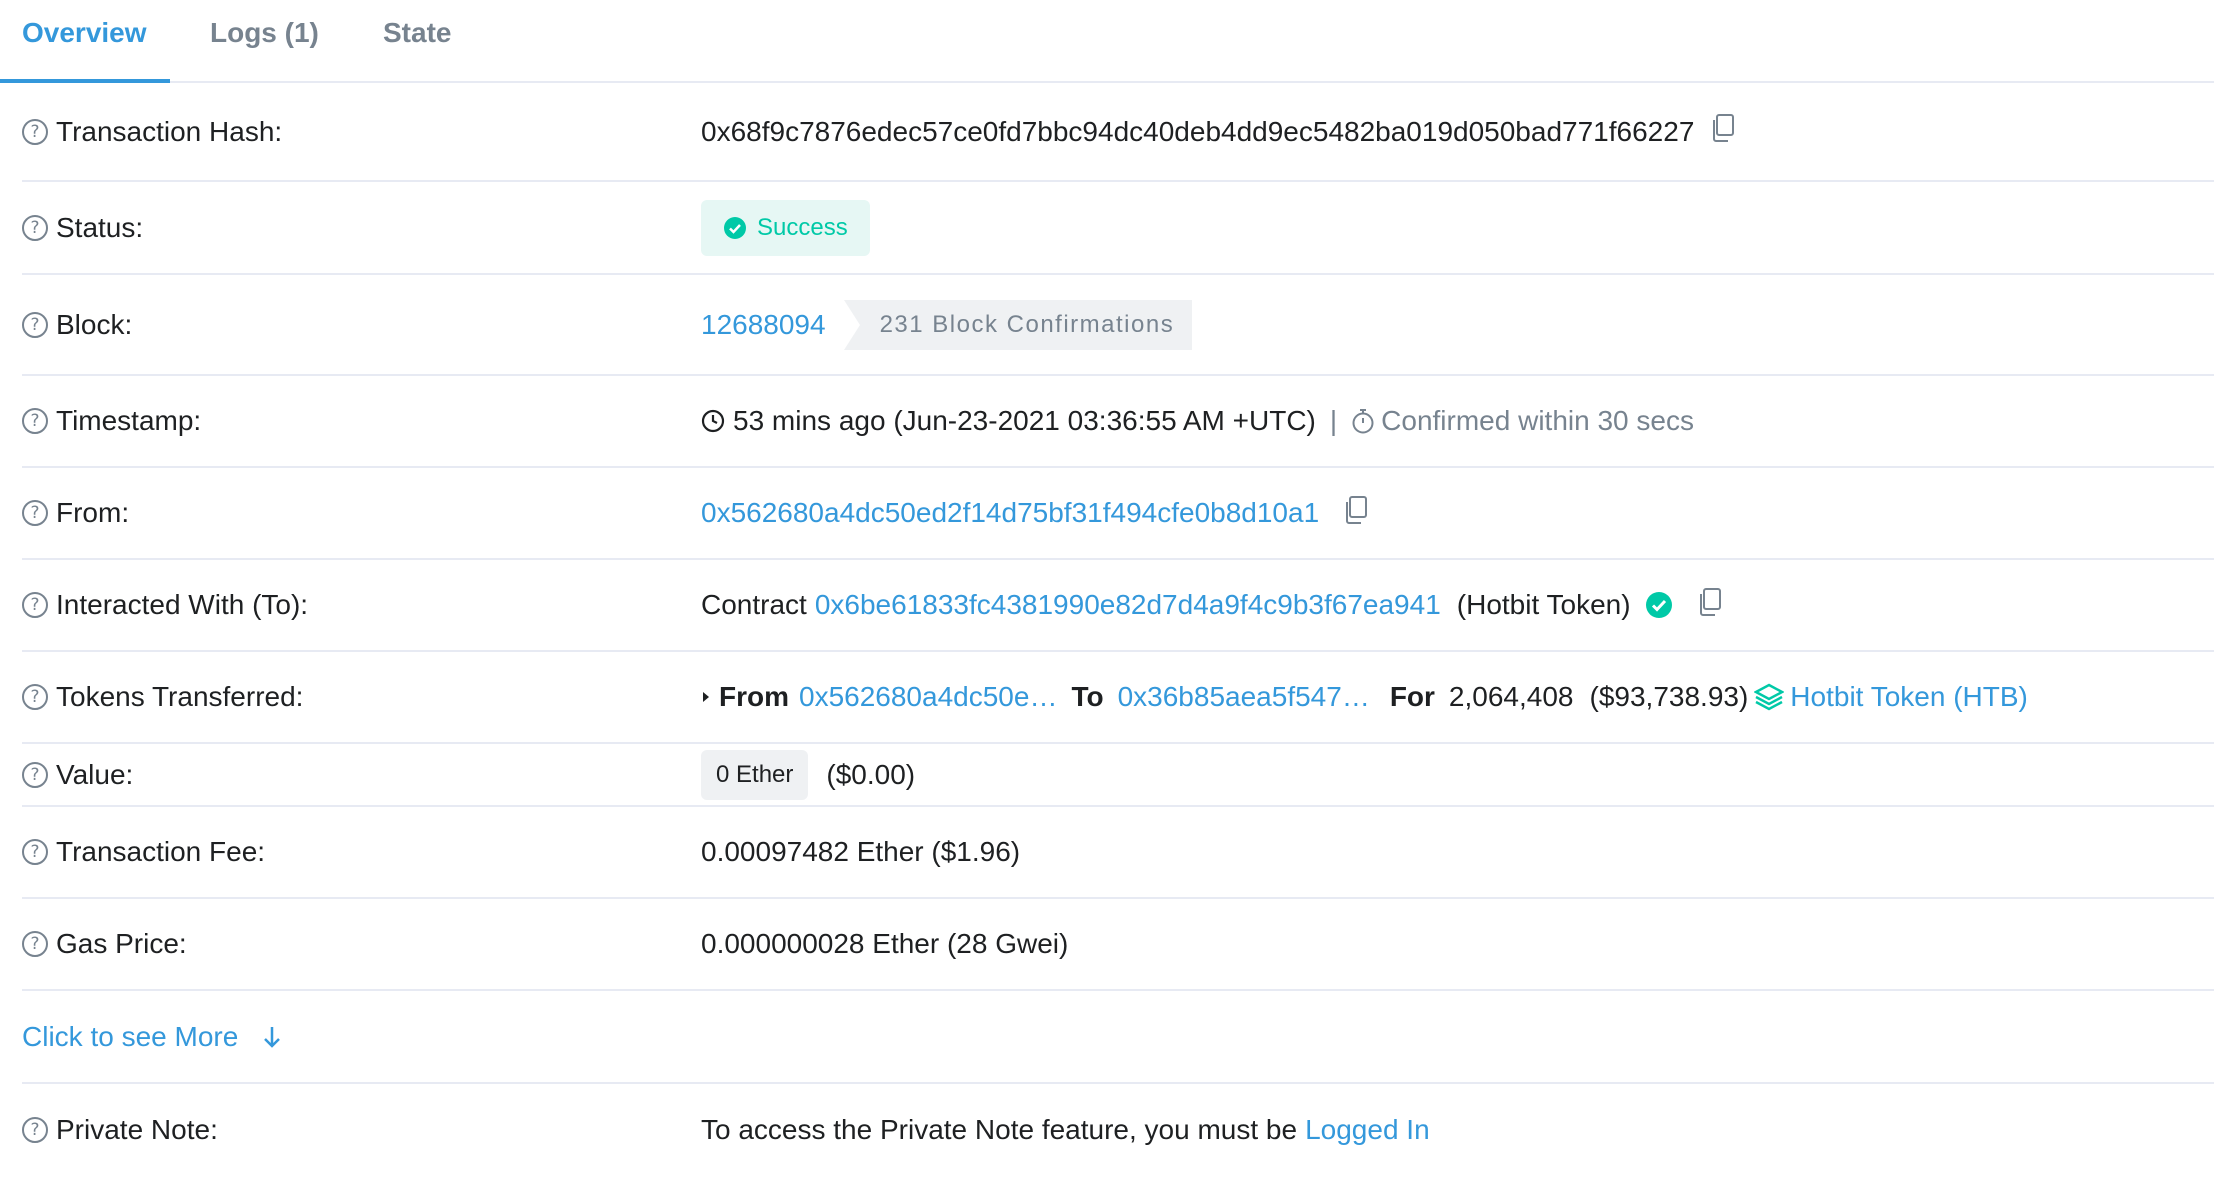 The height and width of the screenshot is (1200, 2214). Describe the element at coordinates (272, 1037) in the screenshot. I see `arrow-down-icon` at that location.